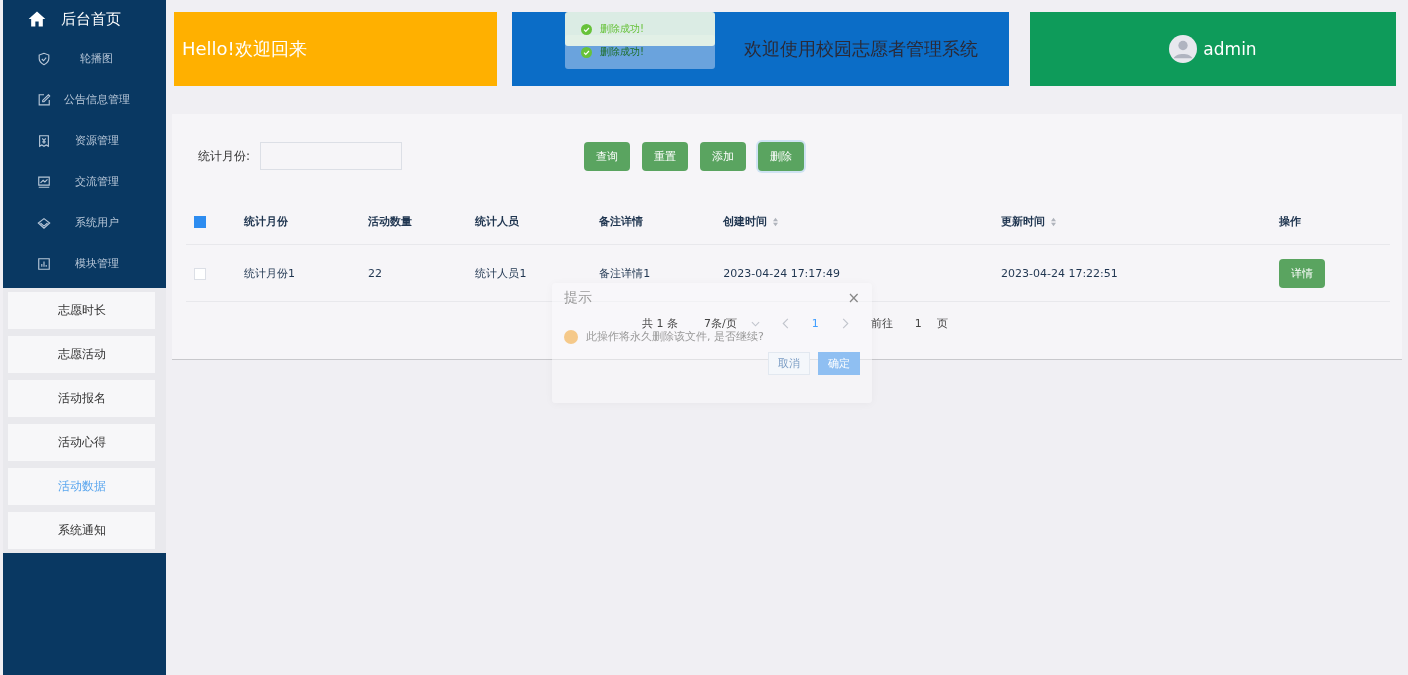  Describe the element at coordinates (81, 530) in the screenshot. I see `submenu-item: 系统通知` at that location.